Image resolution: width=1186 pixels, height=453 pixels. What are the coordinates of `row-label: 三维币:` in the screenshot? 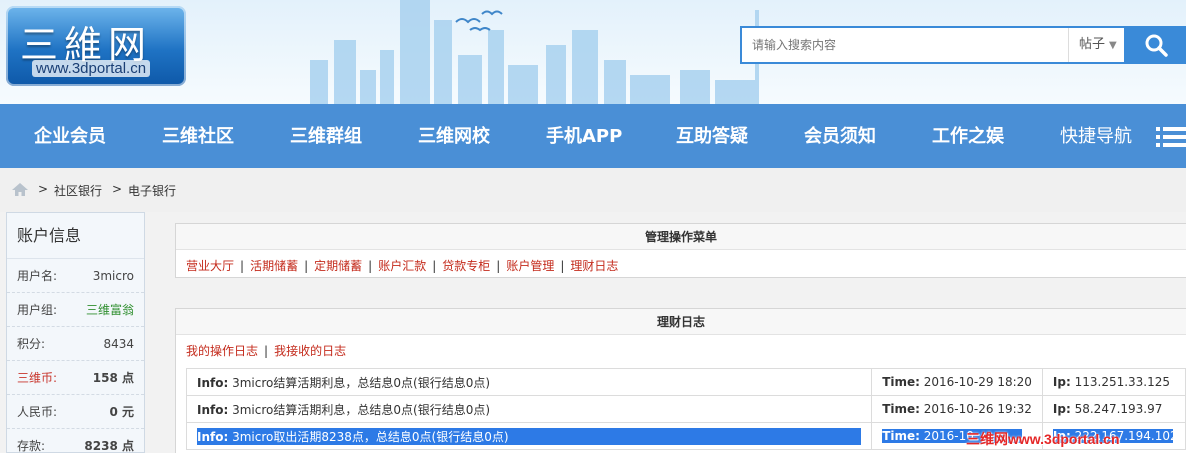 It's located at (37, 378).